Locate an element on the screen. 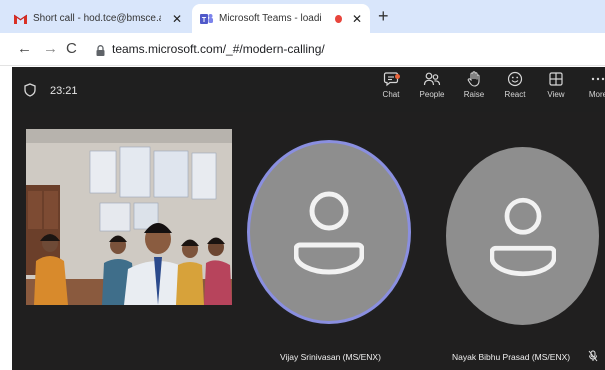  new-tab-button: + is located at coordinates (383, 16).